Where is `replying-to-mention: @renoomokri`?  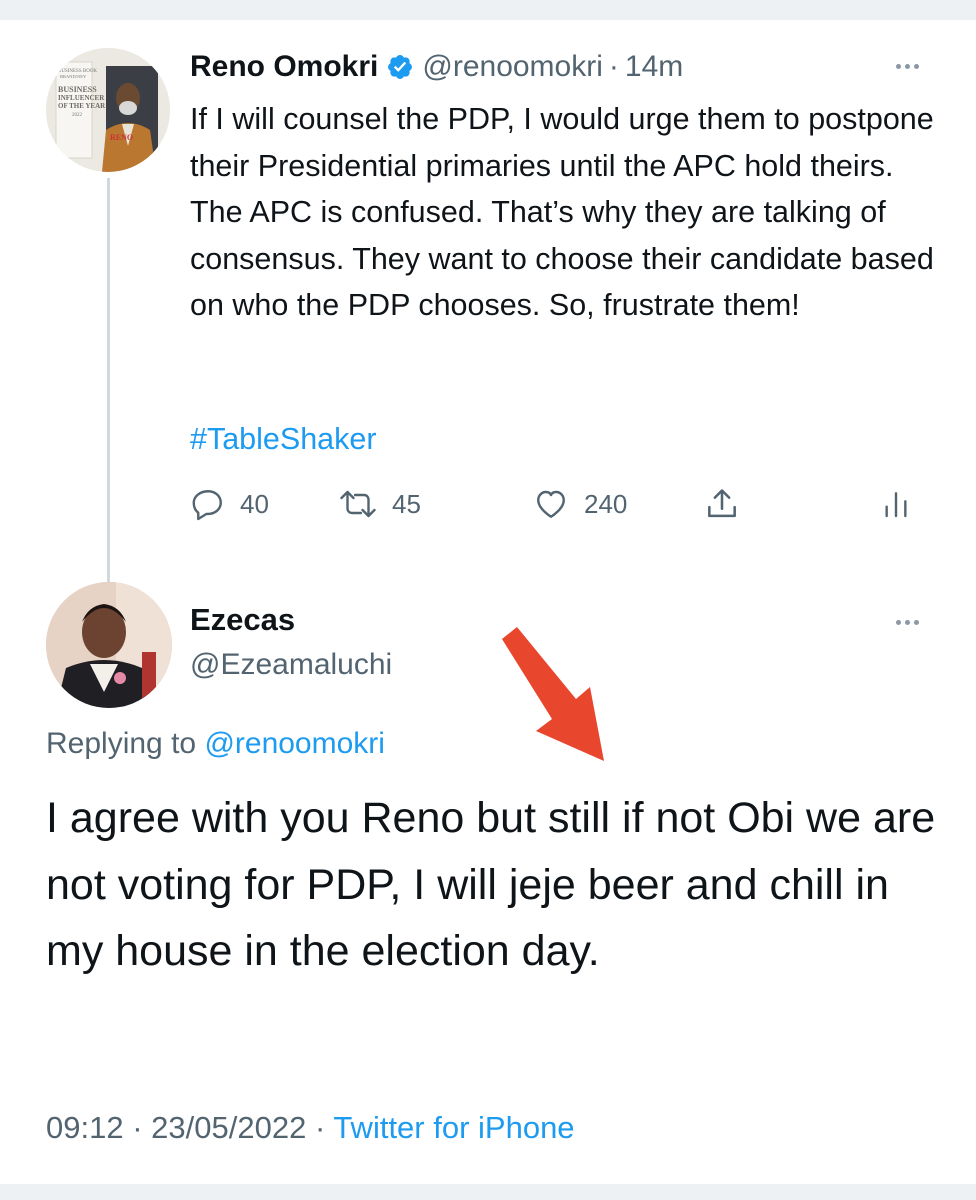
replying-to-mention: @renoomokri is located at coordinates (294, 743).